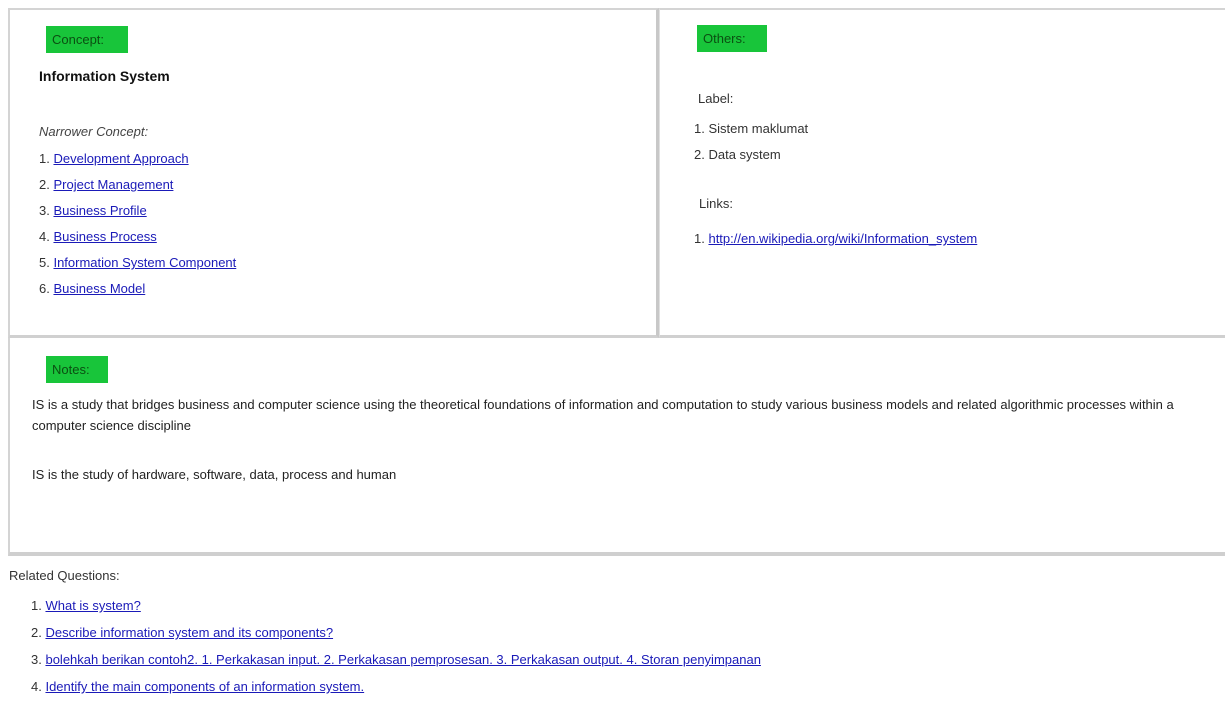 The width and height of the screenshot is (1225, 721). Describe the element at coordinates (758, 128) in the screenshot. I see `label-text: Sistem maklumat` at that location.